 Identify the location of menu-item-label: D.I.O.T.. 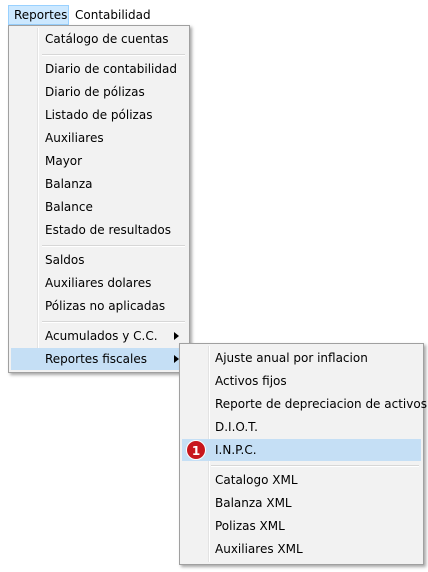
(236, 427).